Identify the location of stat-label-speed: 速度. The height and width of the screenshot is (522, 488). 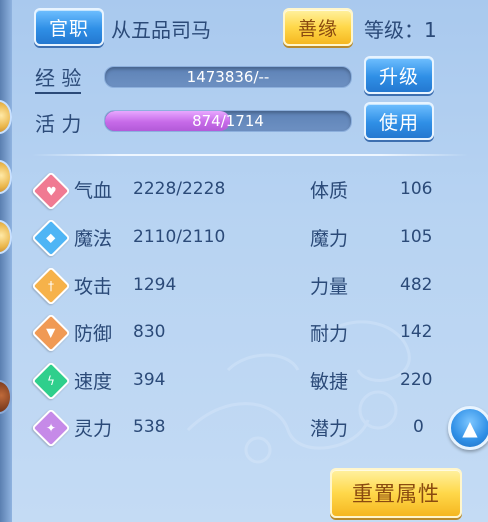
(93, 382).